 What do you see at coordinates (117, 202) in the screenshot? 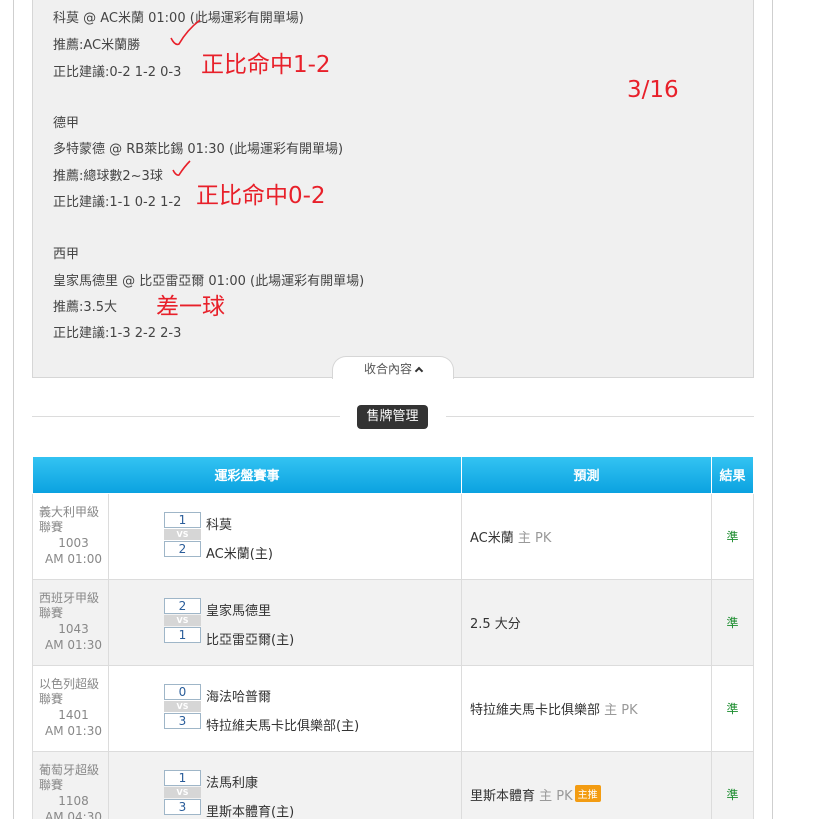
I see `score-suggestion-line: 正比建議:1-1 0-2 1-2` at bounding box center [117, 202].